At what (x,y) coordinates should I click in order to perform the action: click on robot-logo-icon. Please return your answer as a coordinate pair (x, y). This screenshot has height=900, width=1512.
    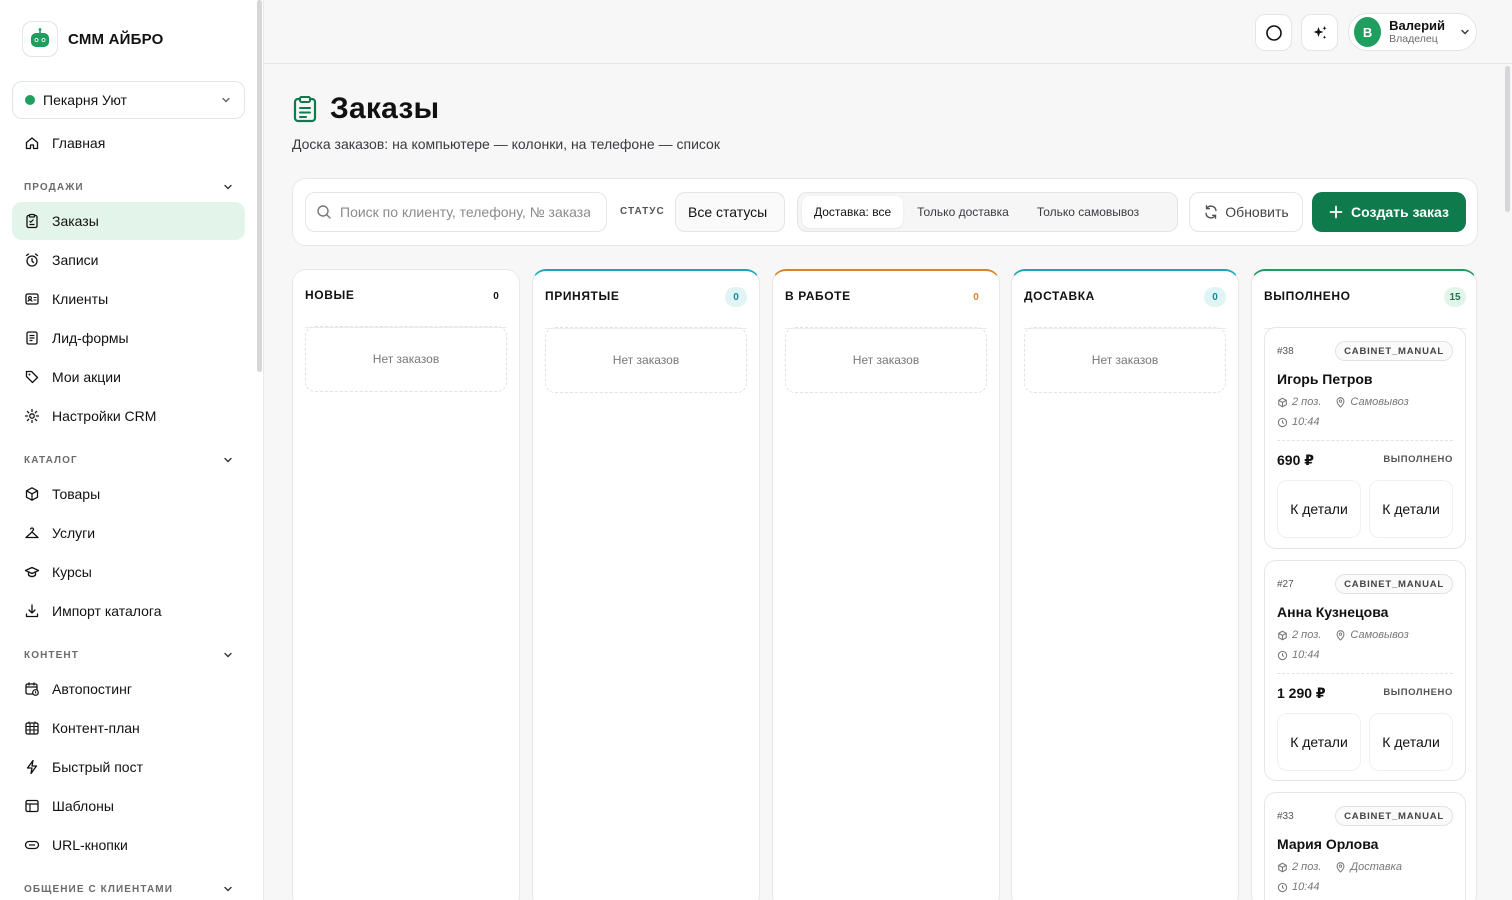
    Looking at the image, I should click on (40, 39).